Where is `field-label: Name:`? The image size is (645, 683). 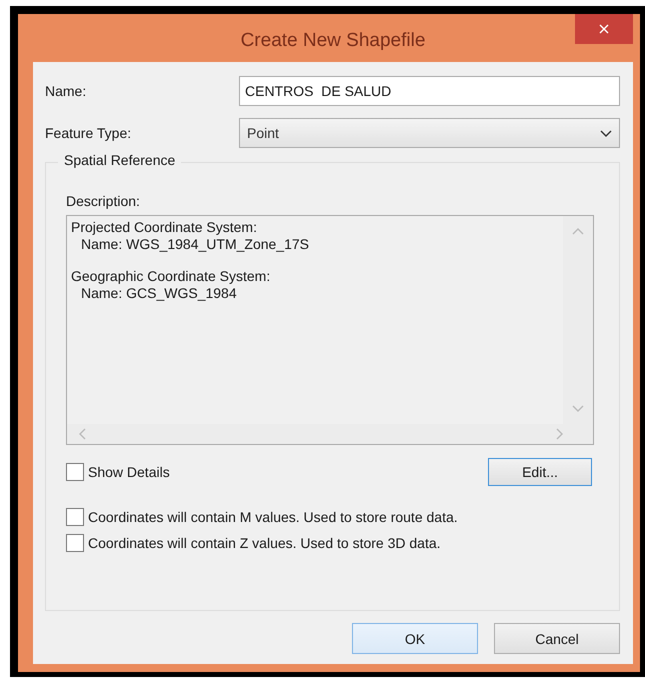 field-label: Name: is located at coordinates (66, 91).